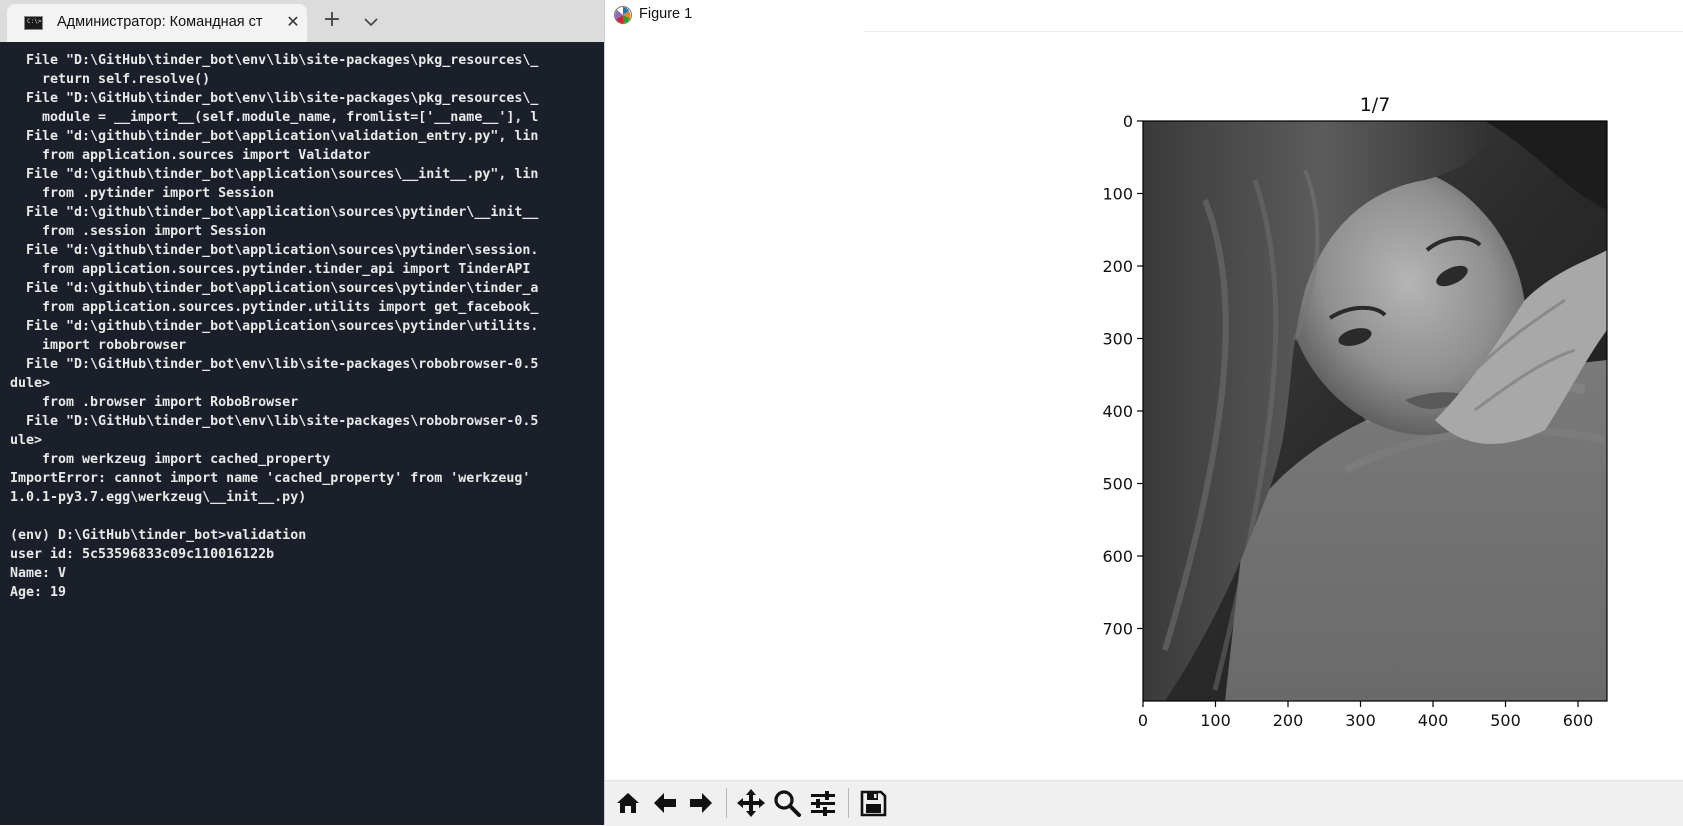 This screenshot has height=826, width=1683. I want to click on terminal-line: 1.0.1-py3.7.egg\werkzeug\__init__.py), so click(158, 497).